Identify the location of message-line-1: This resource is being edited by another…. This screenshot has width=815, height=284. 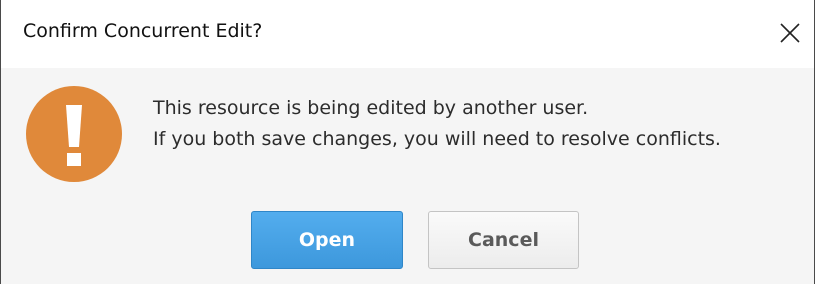
(371, 108).